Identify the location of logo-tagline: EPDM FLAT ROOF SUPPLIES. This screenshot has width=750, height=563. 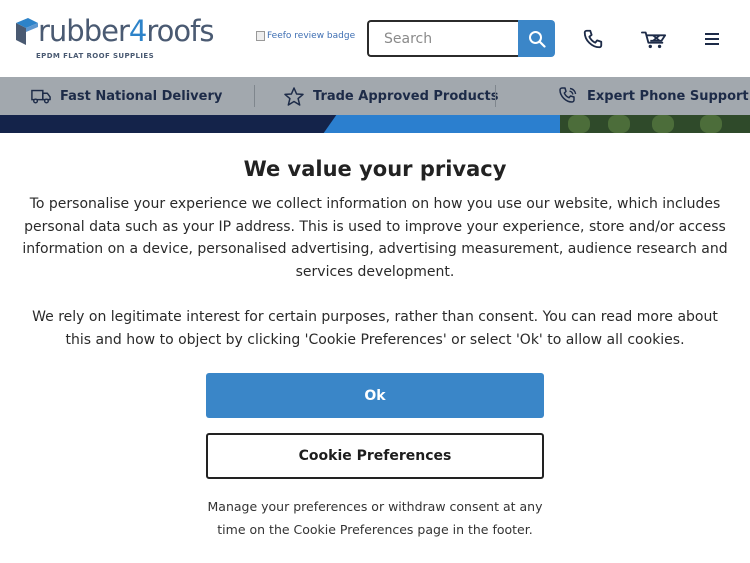
(95, 56).